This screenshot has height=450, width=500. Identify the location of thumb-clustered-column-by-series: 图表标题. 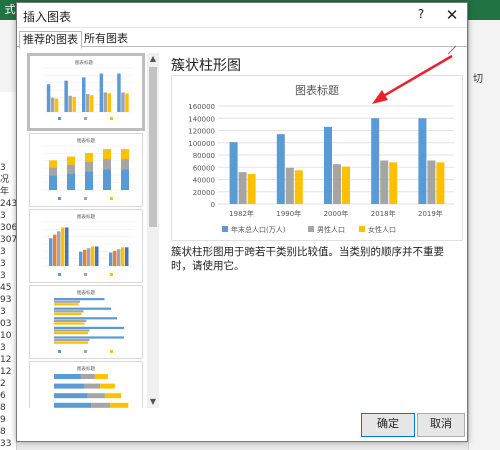
(86, 246).